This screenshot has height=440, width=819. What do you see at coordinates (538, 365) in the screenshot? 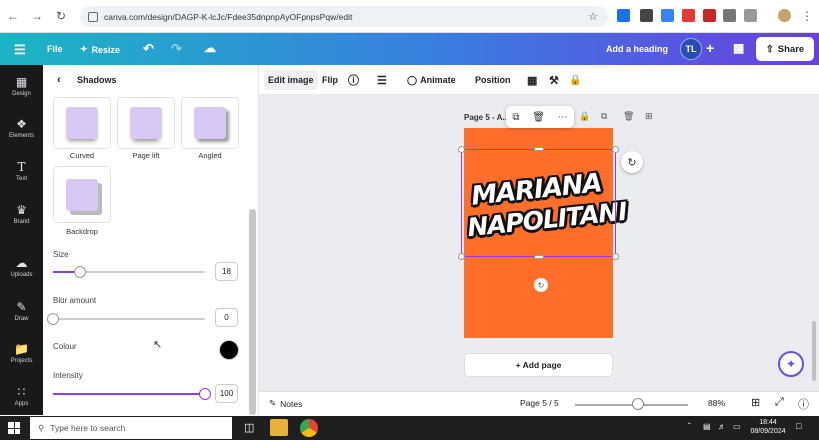
I see `add-page-button: + Add page` at bounding box center [538, 365].